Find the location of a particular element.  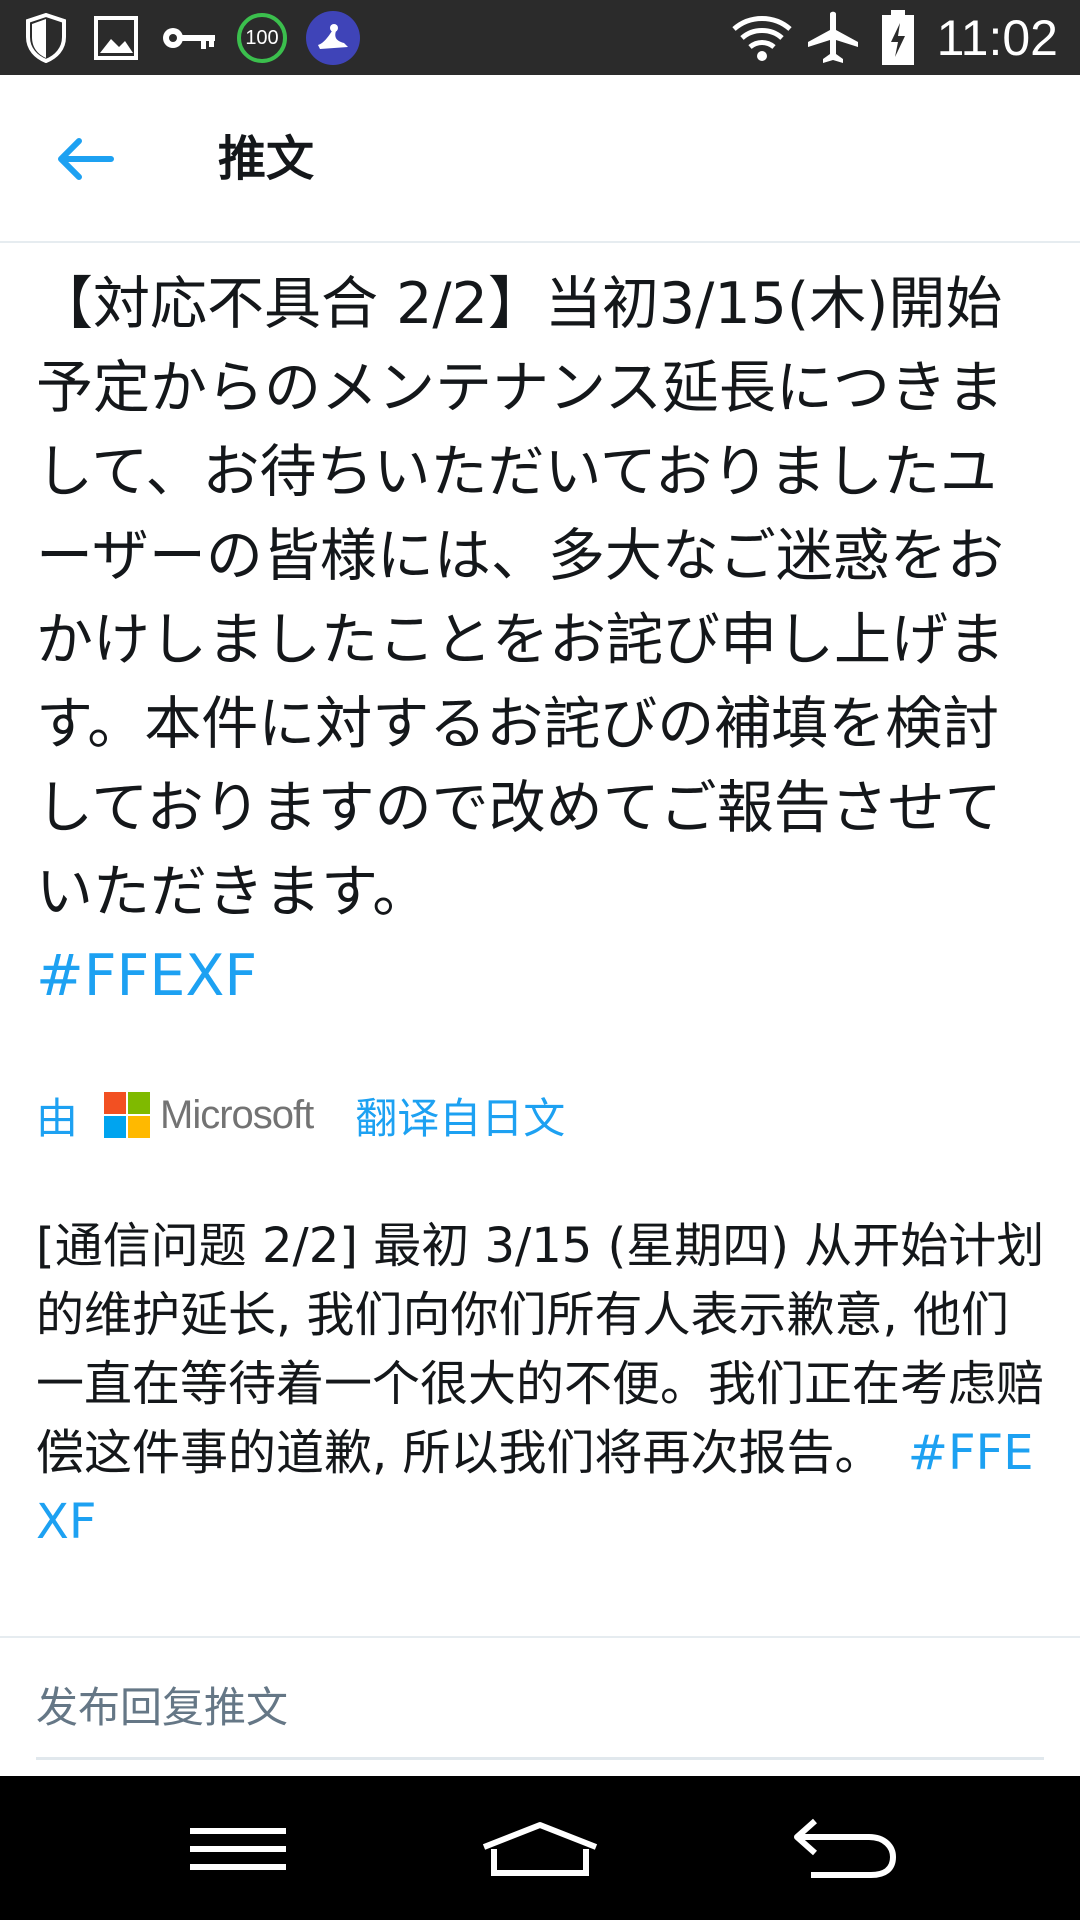

back-arrow-icon is located at coordinates (86, 159).